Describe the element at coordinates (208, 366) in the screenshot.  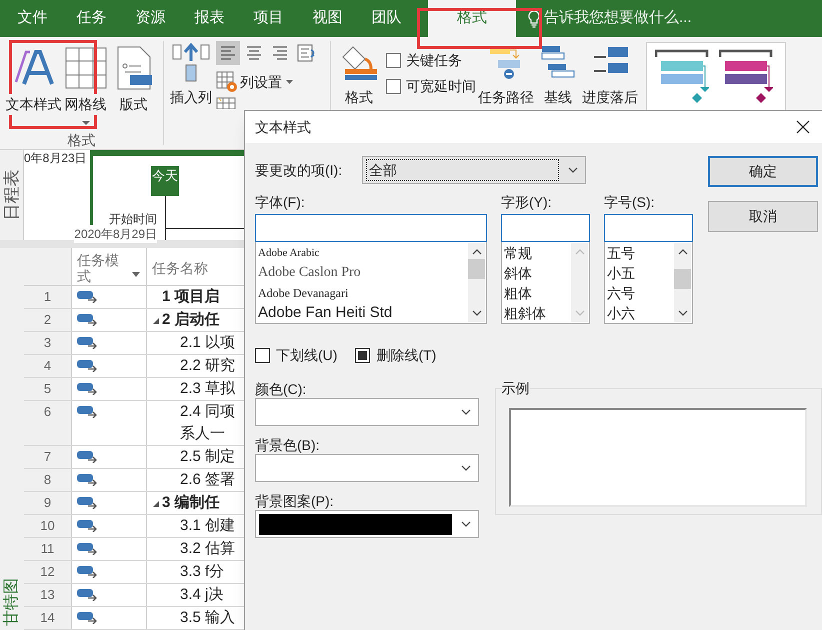
I see `task-name: 2.2 研究` at that location.